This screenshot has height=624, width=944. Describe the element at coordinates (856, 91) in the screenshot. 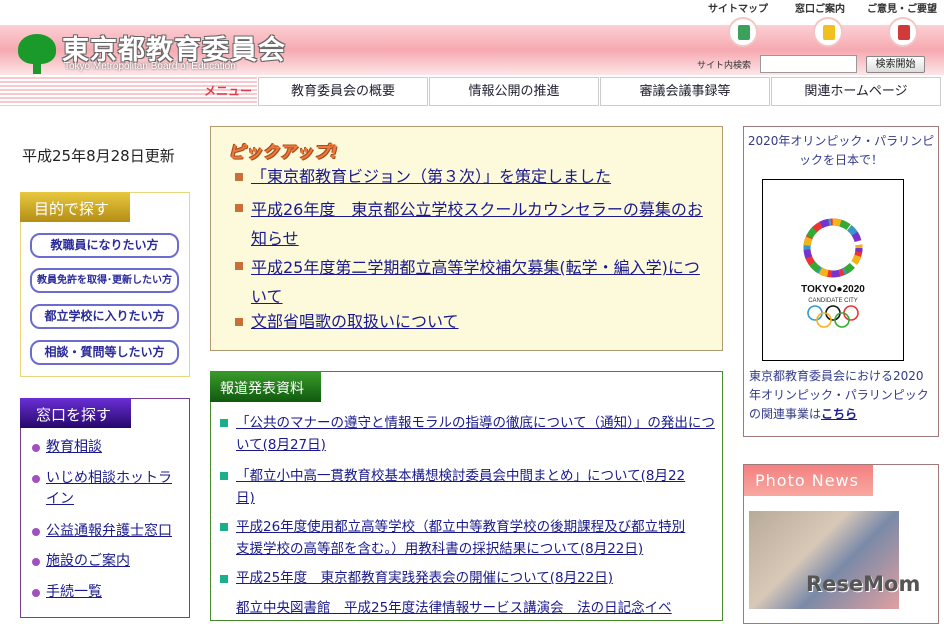

I see `tab-related-links: 関連ホームページ` at that location.